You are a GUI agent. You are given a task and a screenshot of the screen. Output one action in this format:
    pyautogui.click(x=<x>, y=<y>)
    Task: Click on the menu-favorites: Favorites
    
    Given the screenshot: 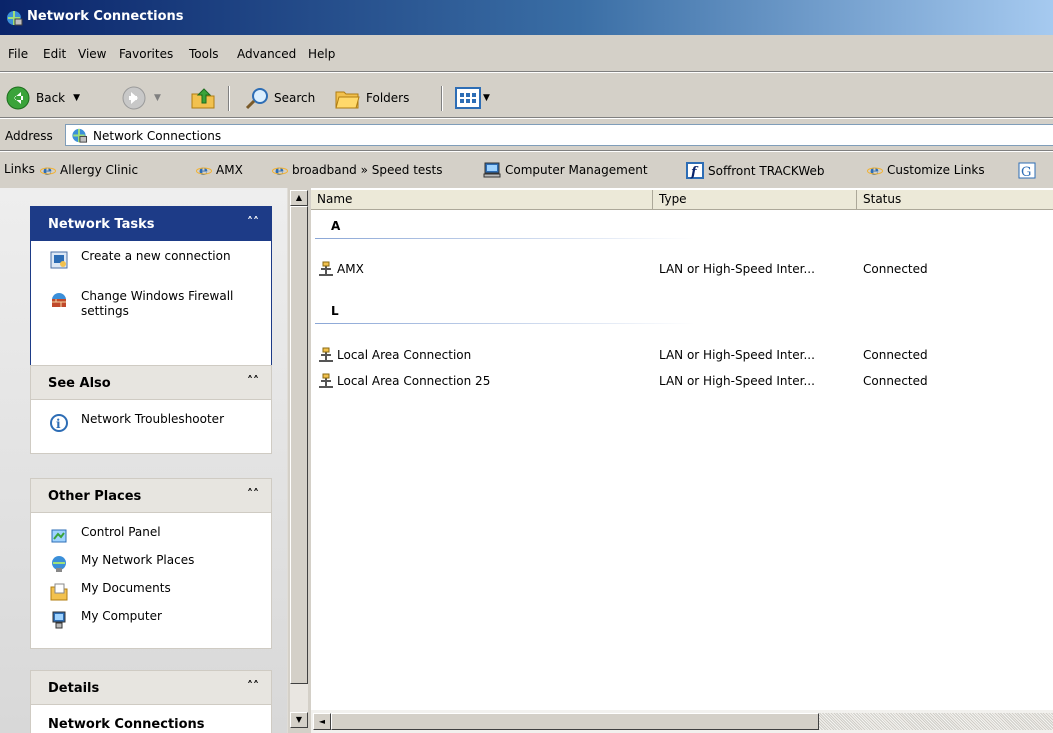 What is the action you would take?
    pyautogui.click(x=146, y=54)
    